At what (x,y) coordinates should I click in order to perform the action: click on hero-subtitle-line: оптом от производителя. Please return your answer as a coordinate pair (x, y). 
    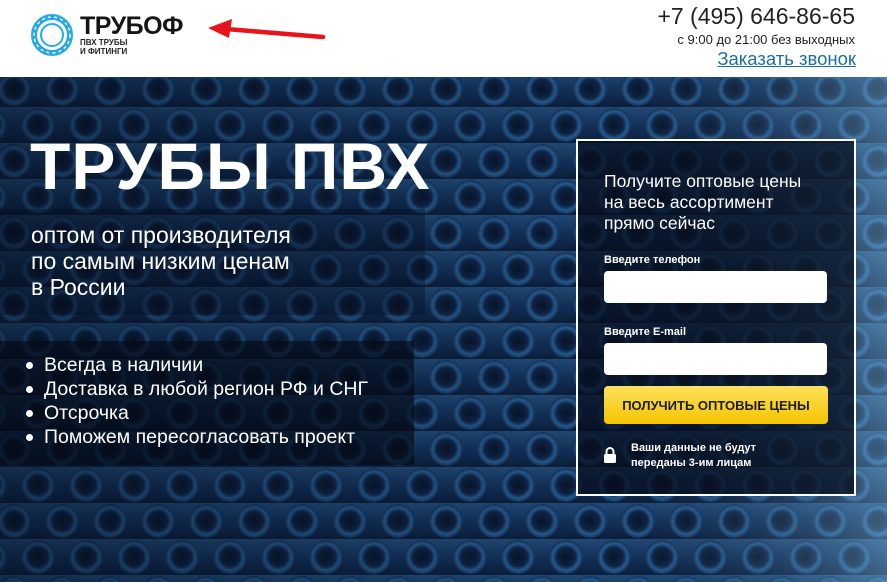
    Looking at the image, I should click on (161, 235).